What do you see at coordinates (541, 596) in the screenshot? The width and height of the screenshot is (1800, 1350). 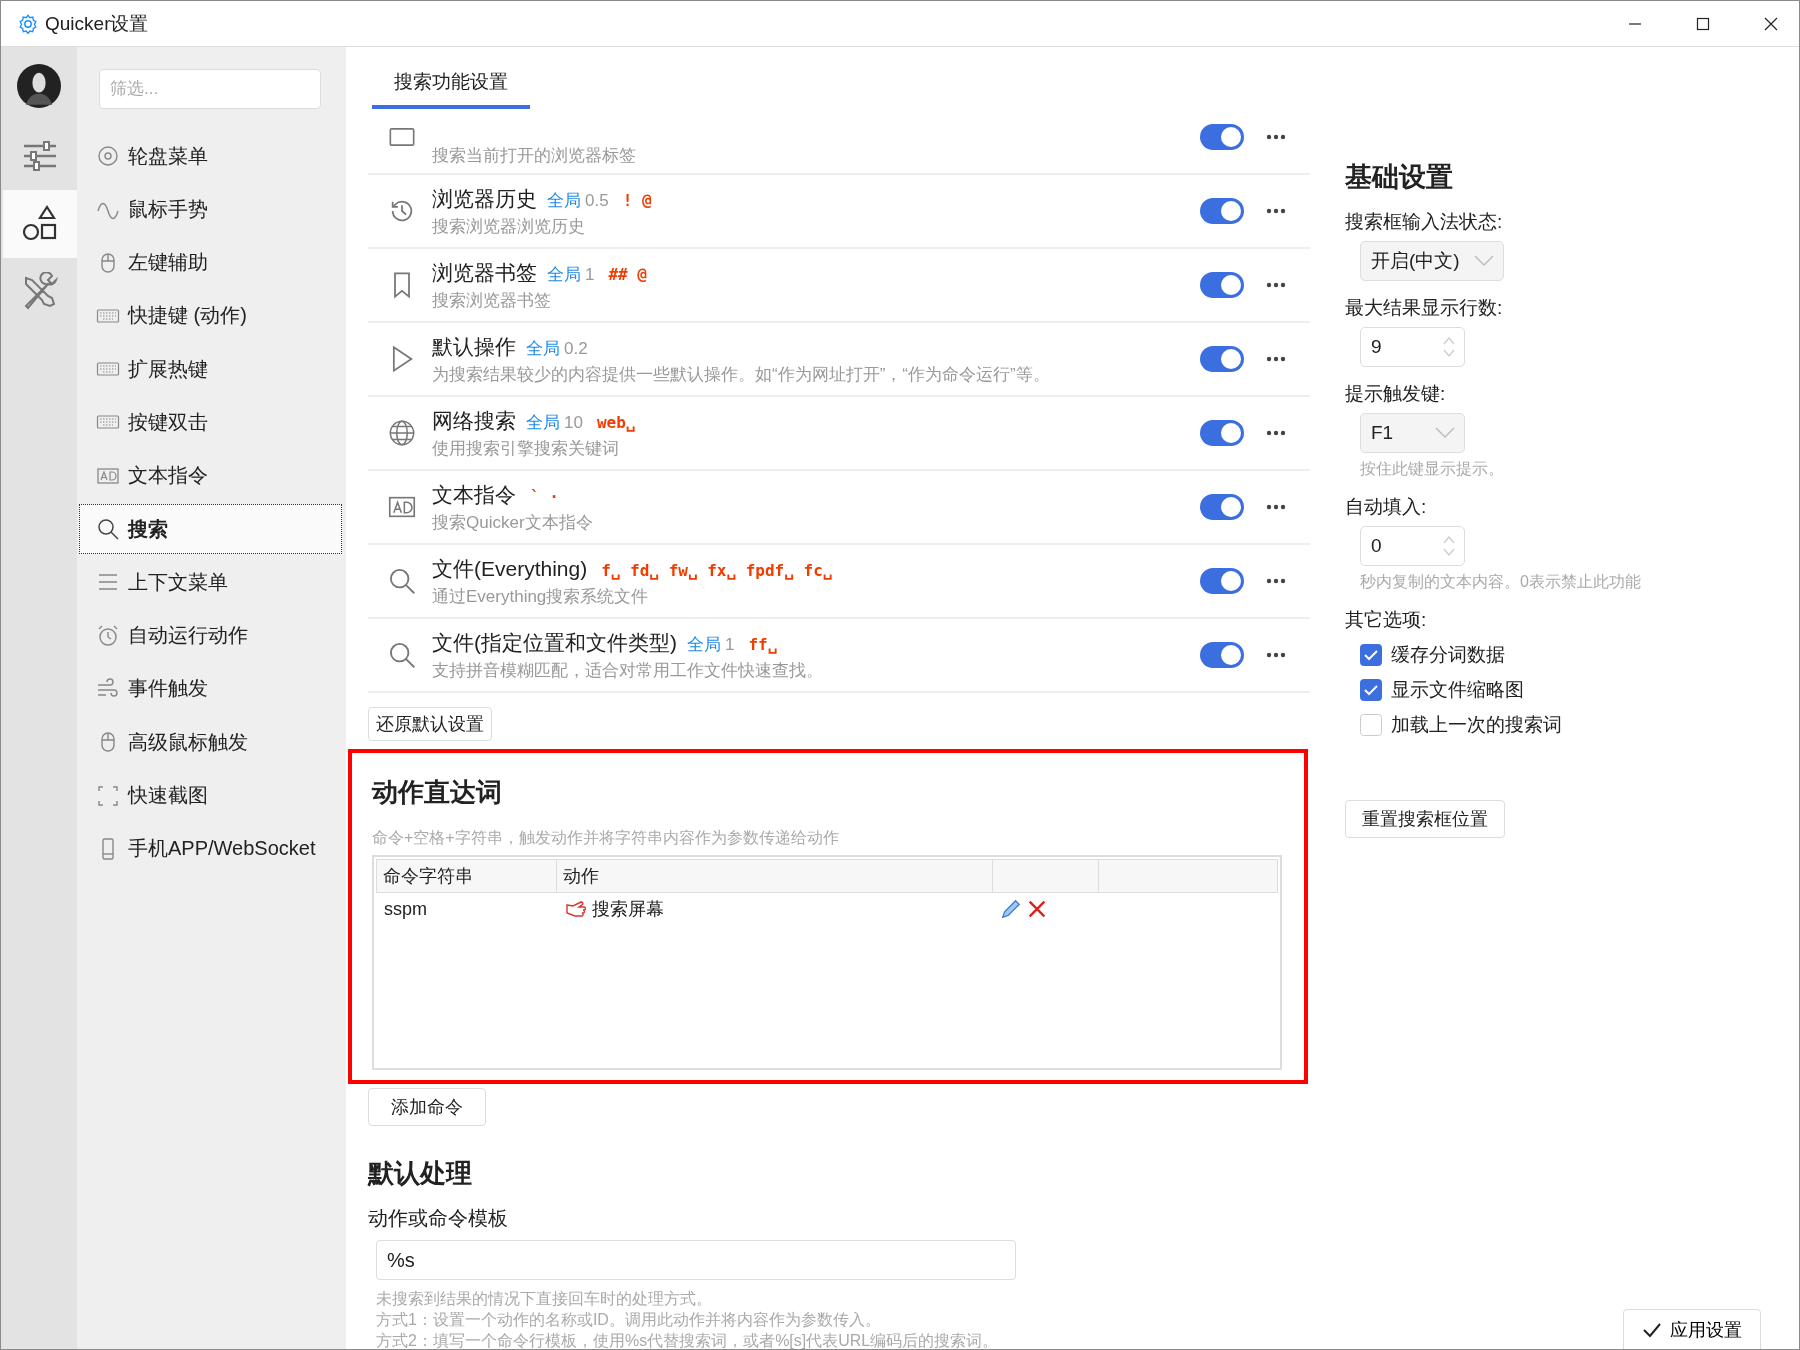 I see `module-description: 通过Everything搜索系统文件` at bounding box center [541, 596].